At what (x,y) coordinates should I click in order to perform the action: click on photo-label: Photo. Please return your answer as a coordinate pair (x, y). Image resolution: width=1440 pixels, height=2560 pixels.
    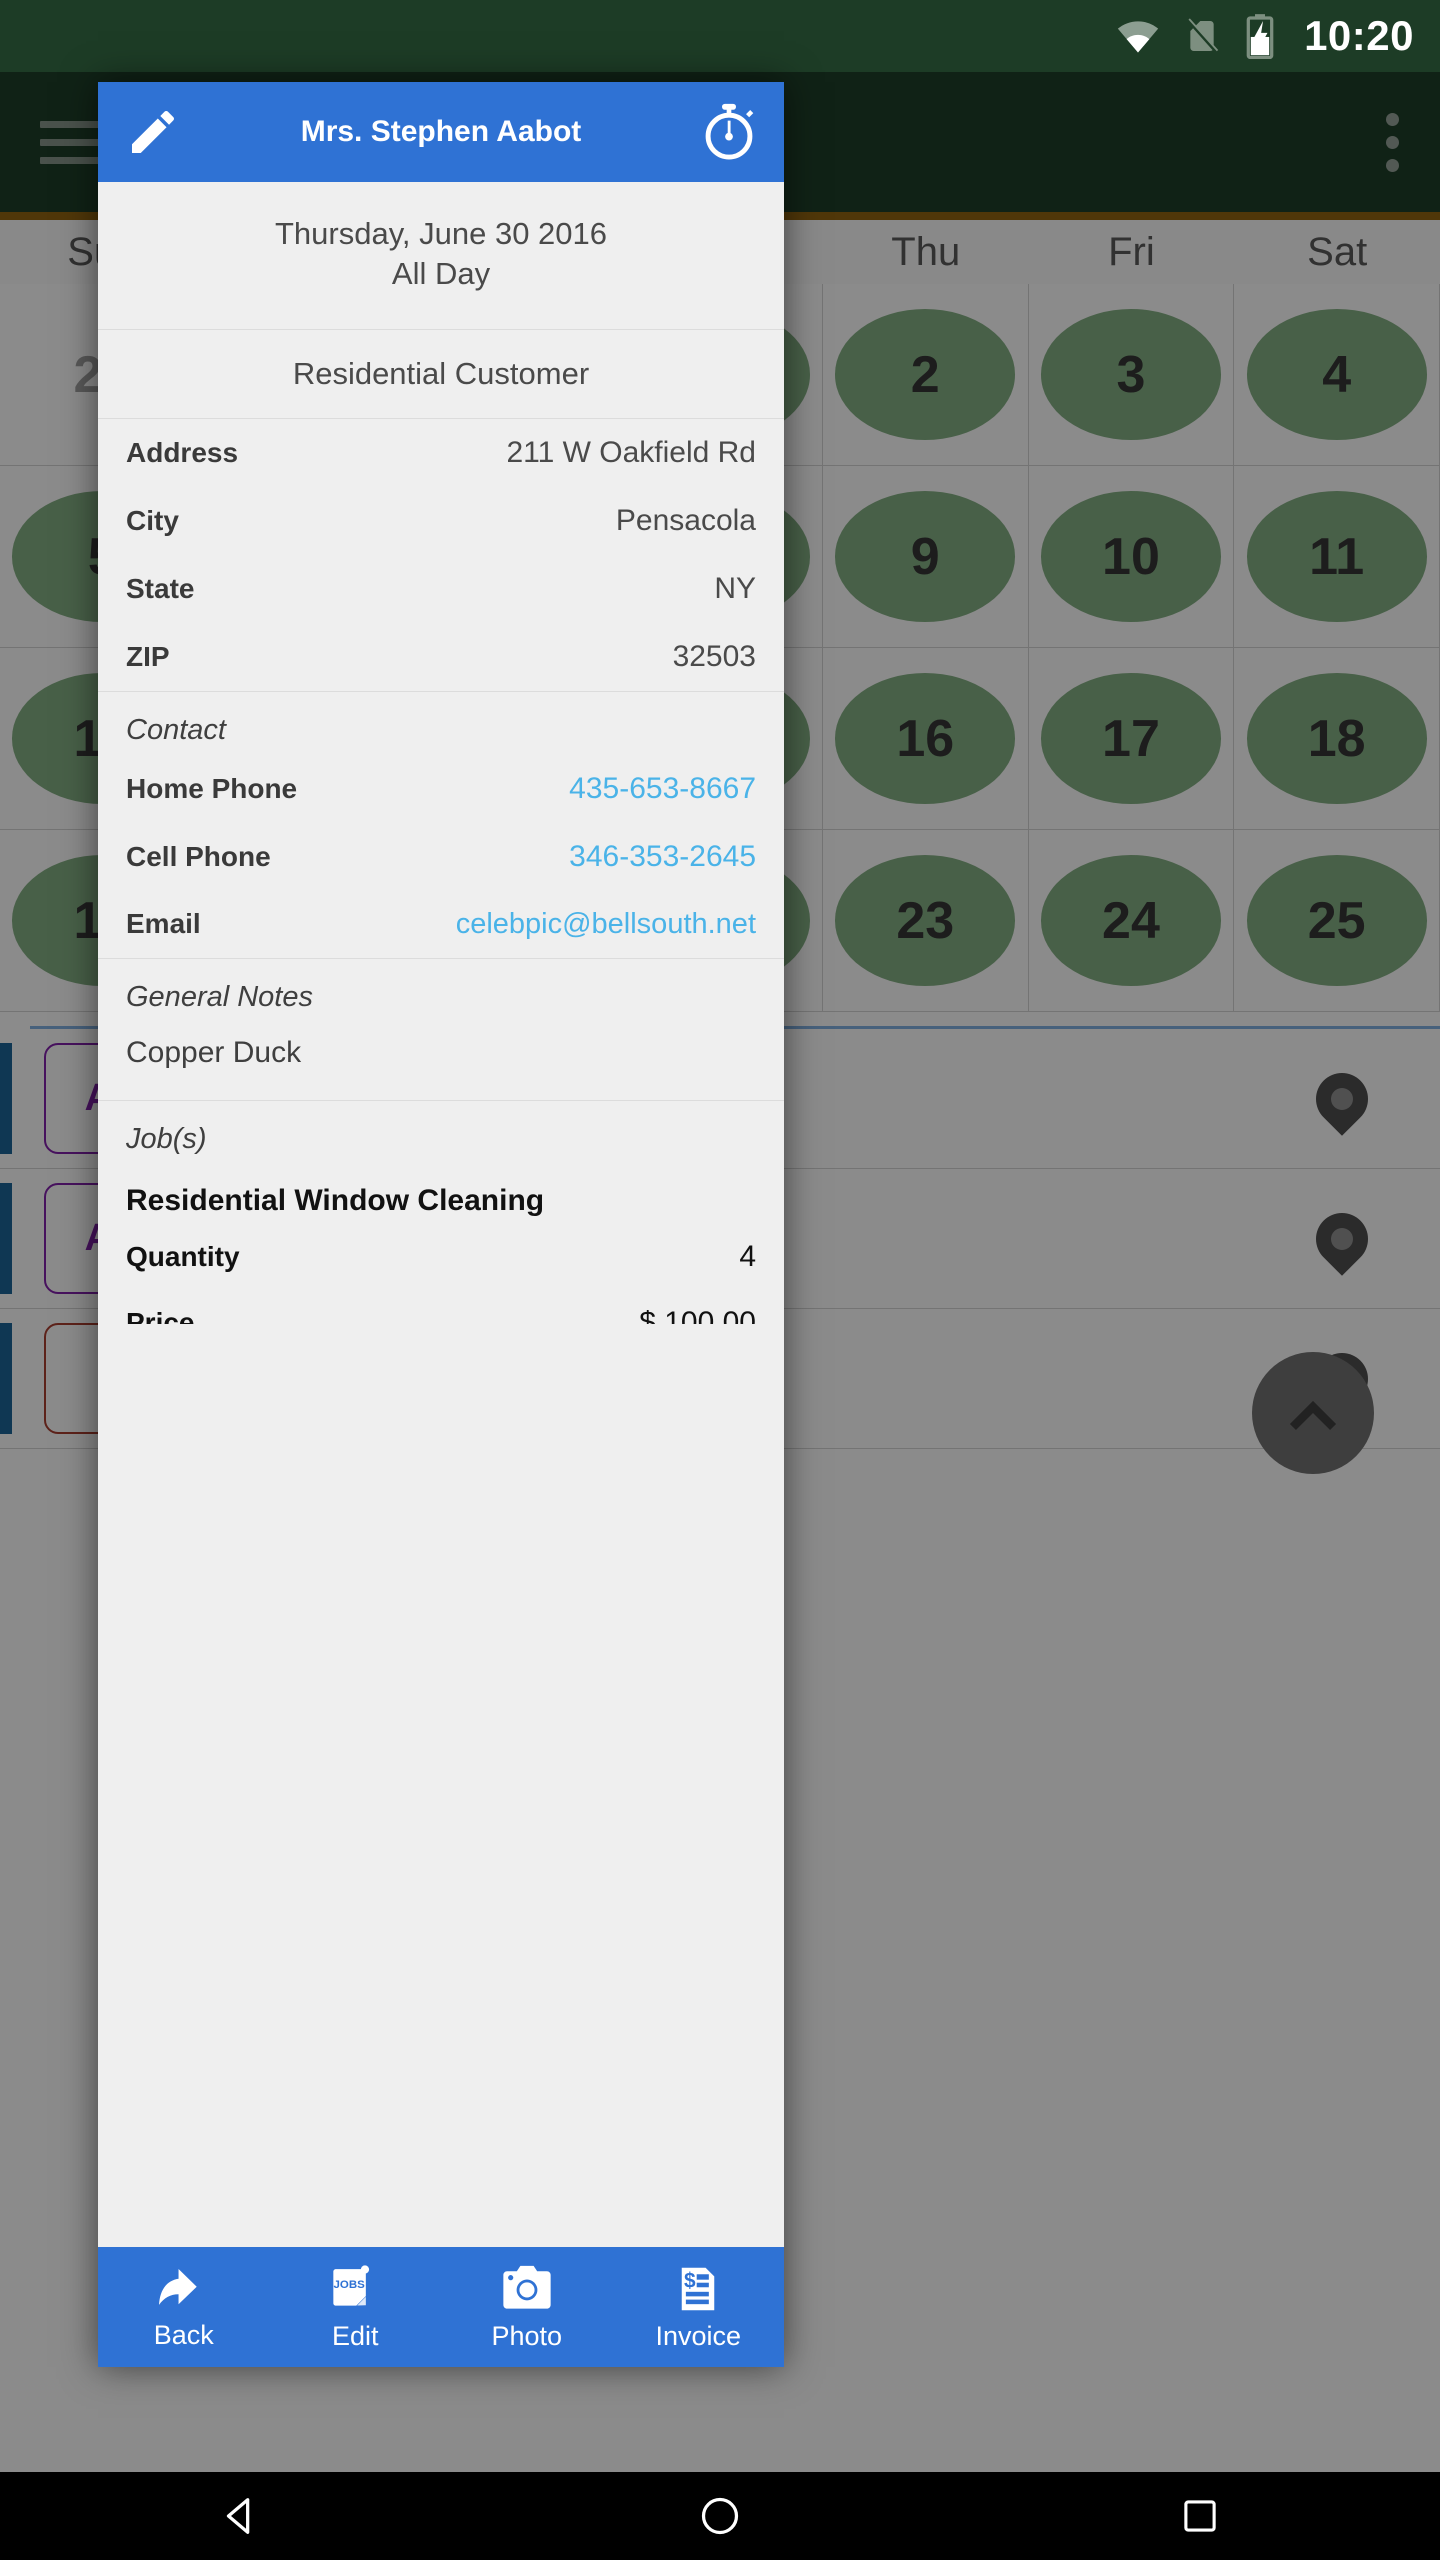
    Looking at the image, I should click on (527, 2335).